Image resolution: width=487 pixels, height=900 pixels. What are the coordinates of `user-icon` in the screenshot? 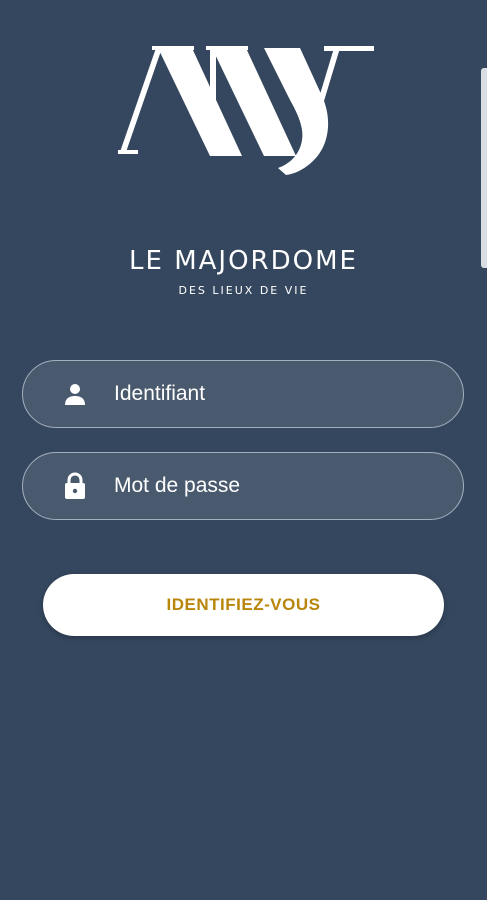 It's located at (75, 394).